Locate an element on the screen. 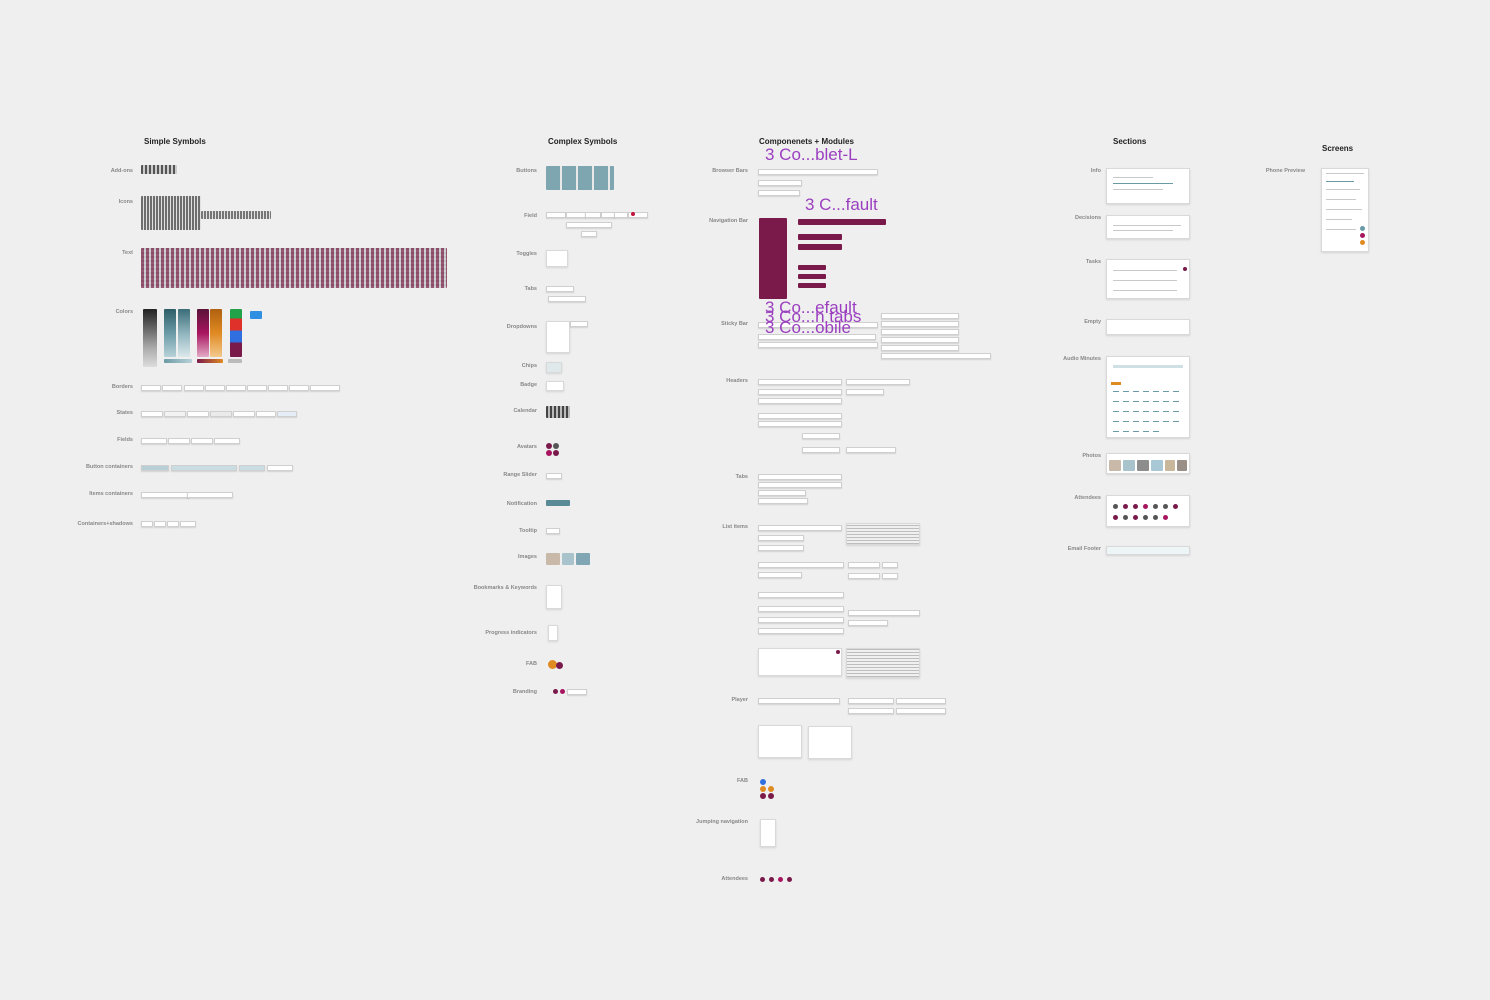 The width and height of the screenshot is (1490, 1000). tasks-section-artboard is located at coordinates (1148, 279).